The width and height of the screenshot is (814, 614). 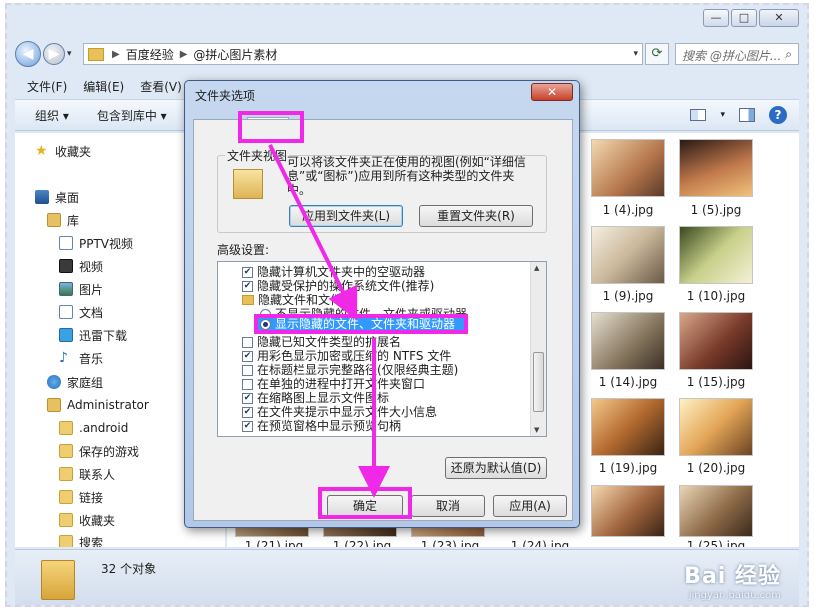 What do you see at coordinates (635, 54) in the screenshot?
I see `address-dropdown-icon: ▾` at bounding box center [635, 54].